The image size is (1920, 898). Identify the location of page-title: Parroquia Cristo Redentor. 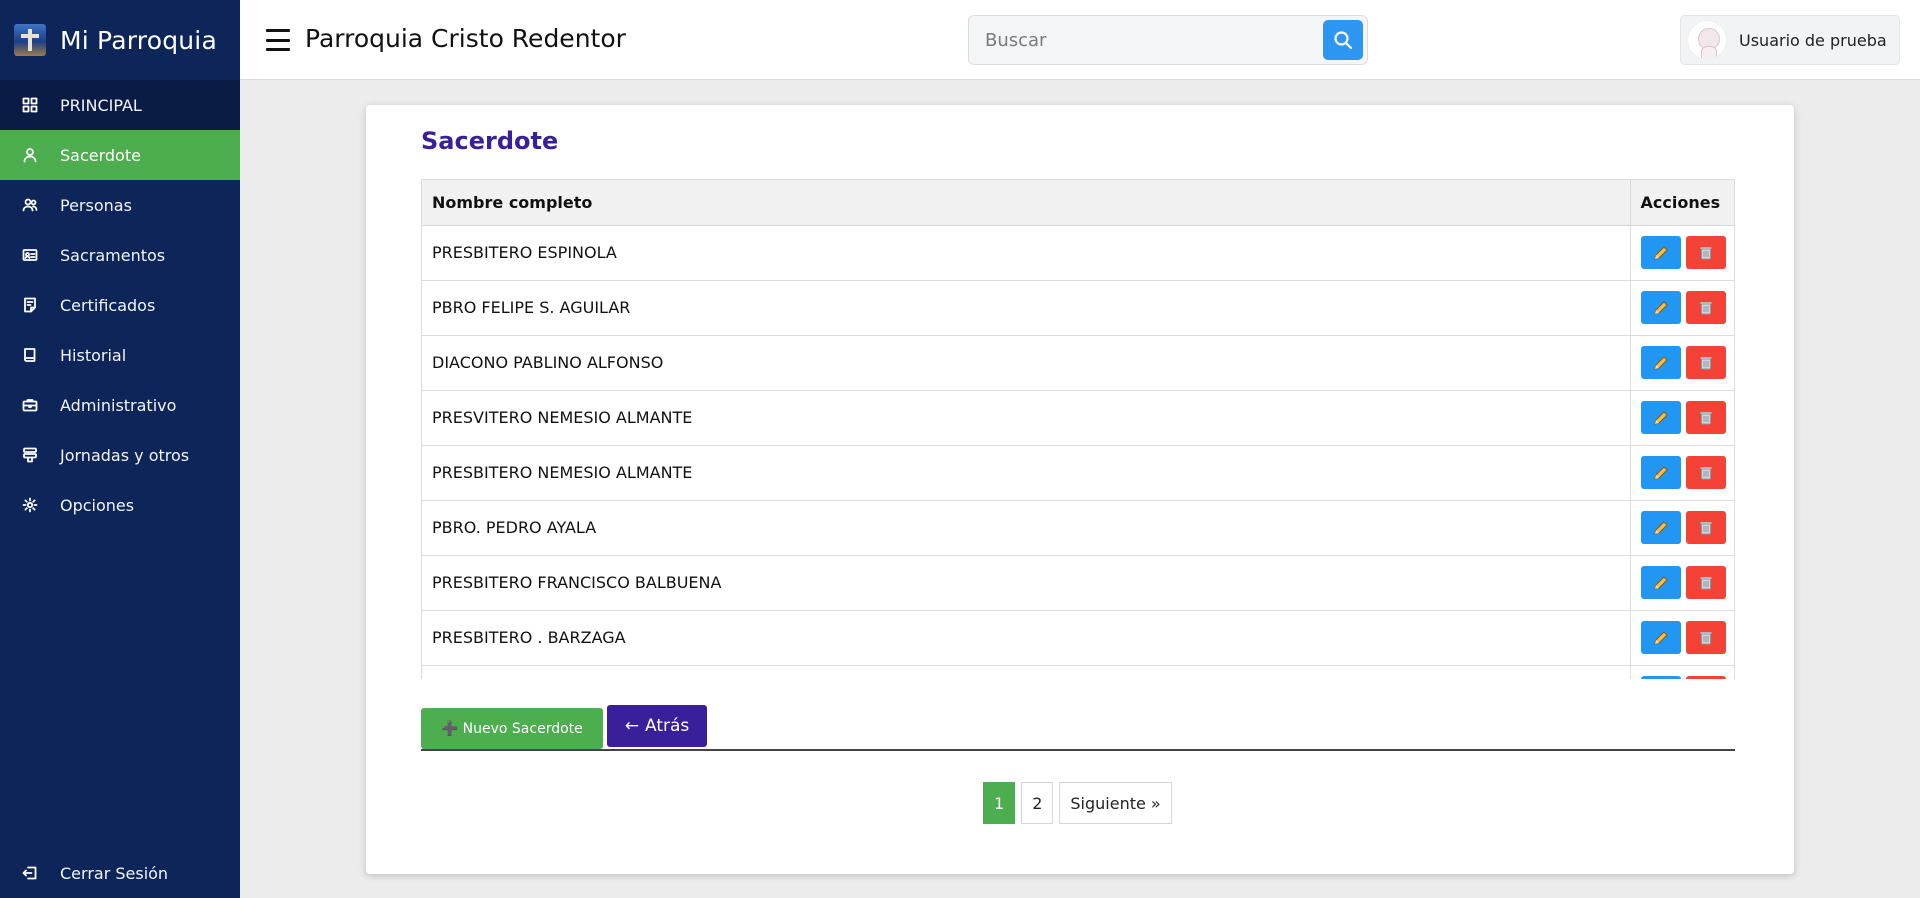
(465, 38).